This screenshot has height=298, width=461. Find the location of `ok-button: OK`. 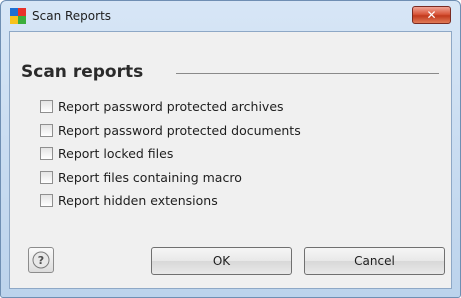

ok-button: OK is located at coordinates (221, 261).